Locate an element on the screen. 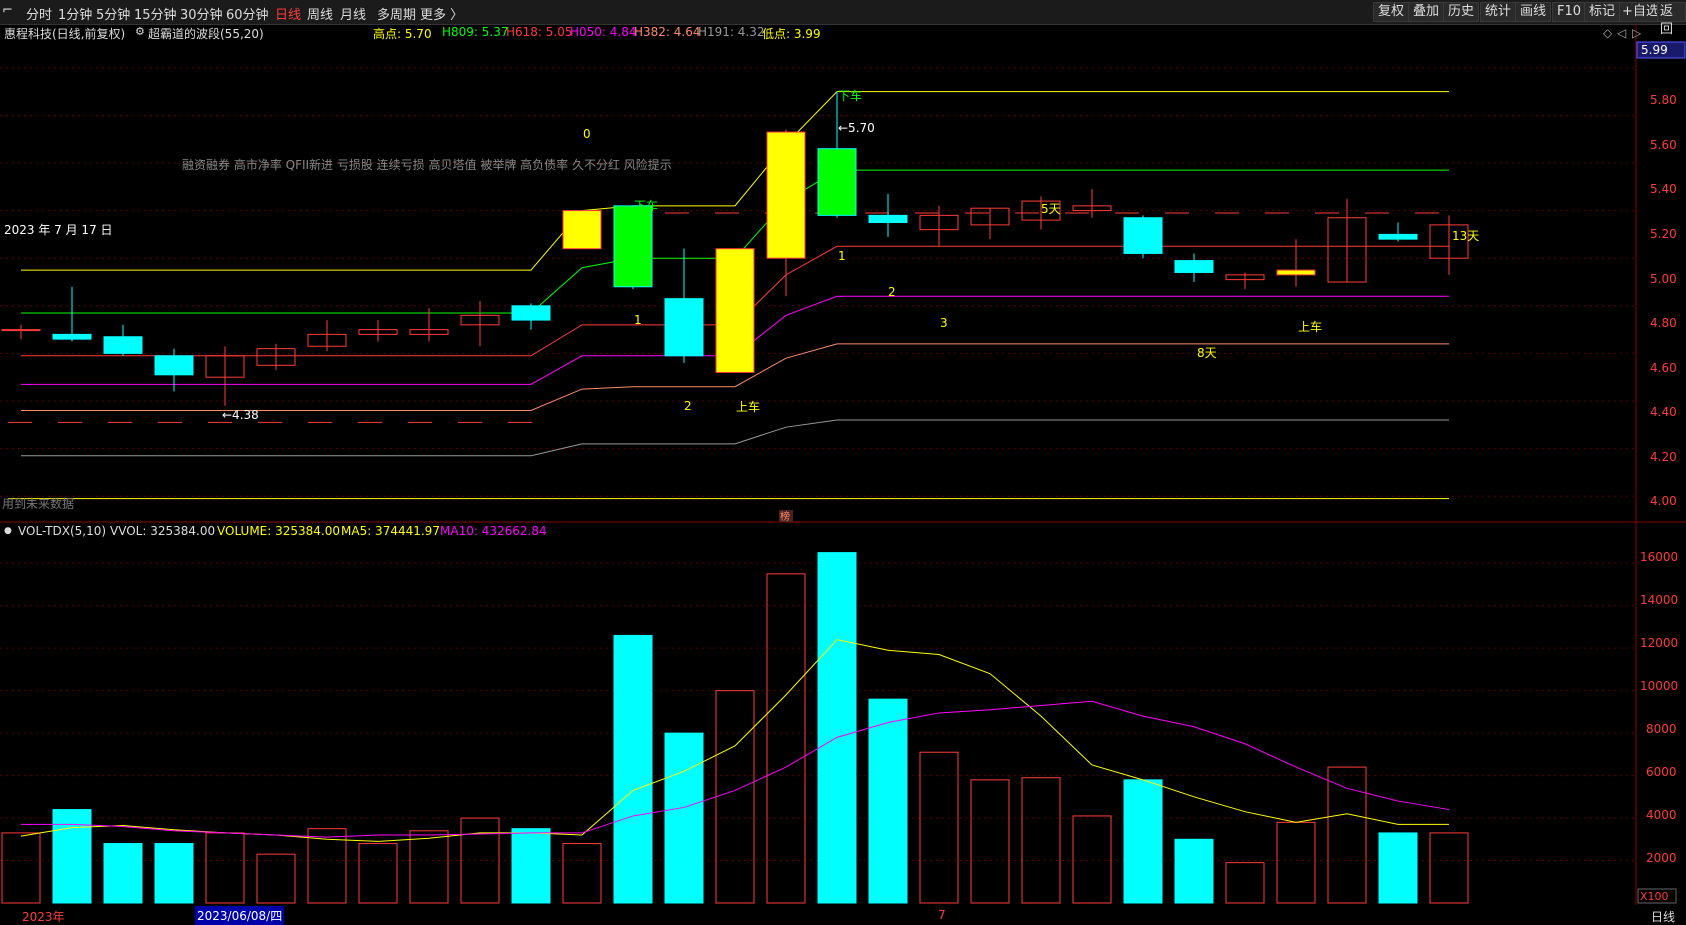 The image size is (1686, 925). price-tick: 5.00 is located at coordinates (1663, 279).